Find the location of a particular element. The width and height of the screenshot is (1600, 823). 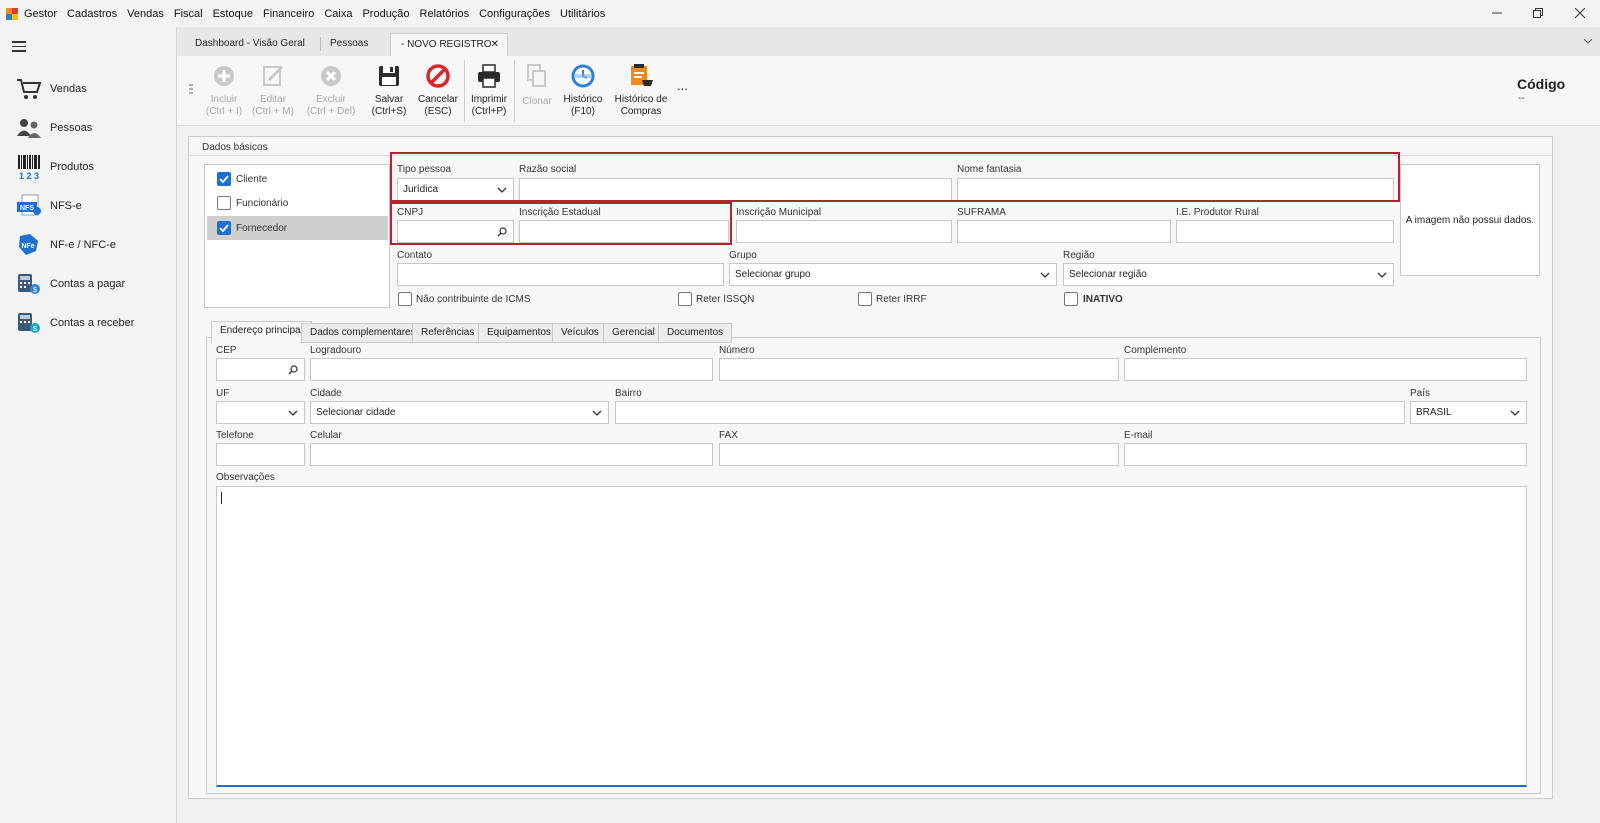

close-window-button is located at coordinates (1580, 14).